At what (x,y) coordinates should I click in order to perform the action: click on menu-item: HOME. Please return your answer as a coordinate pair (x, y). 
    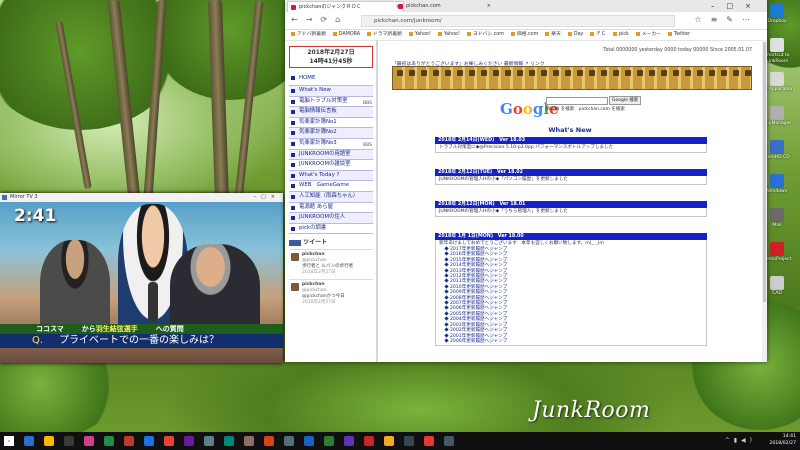
    Looking at the image, I should click on (331, 78).